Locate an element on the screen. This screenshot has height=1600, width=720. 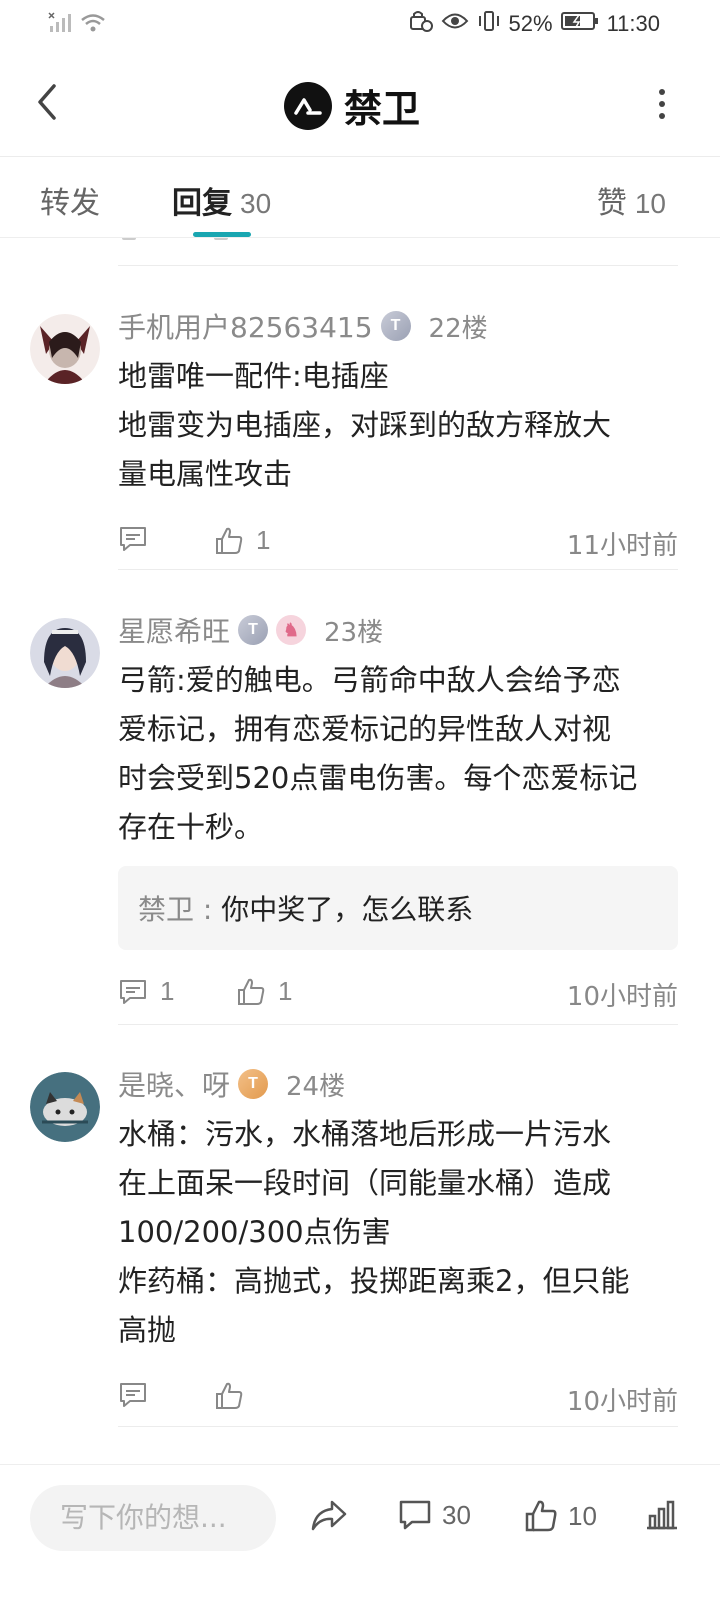
vpn-icon is located at coordinates (421, 24).